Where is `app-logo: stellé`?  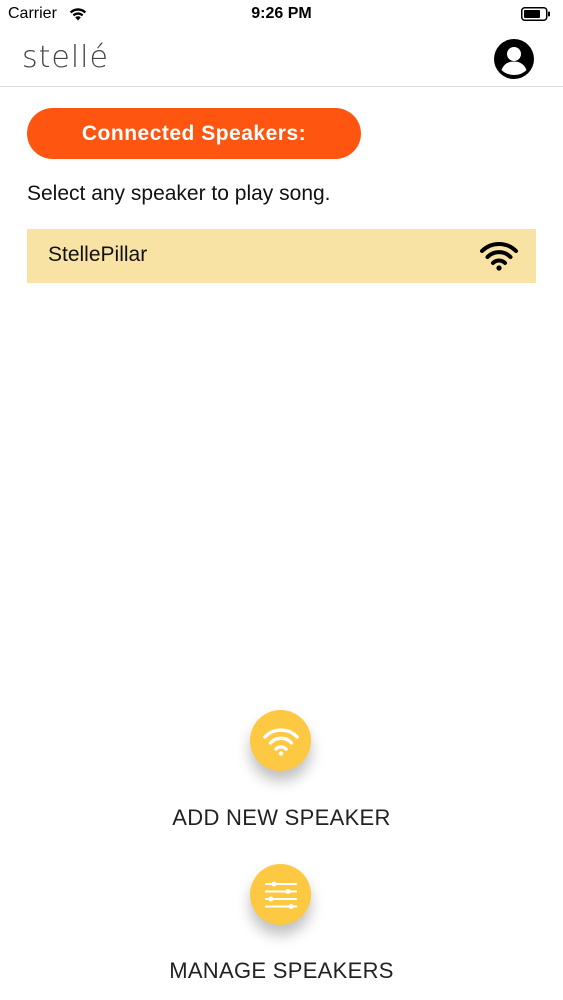 app-logo: stellé is located at coordinates (65, 57).